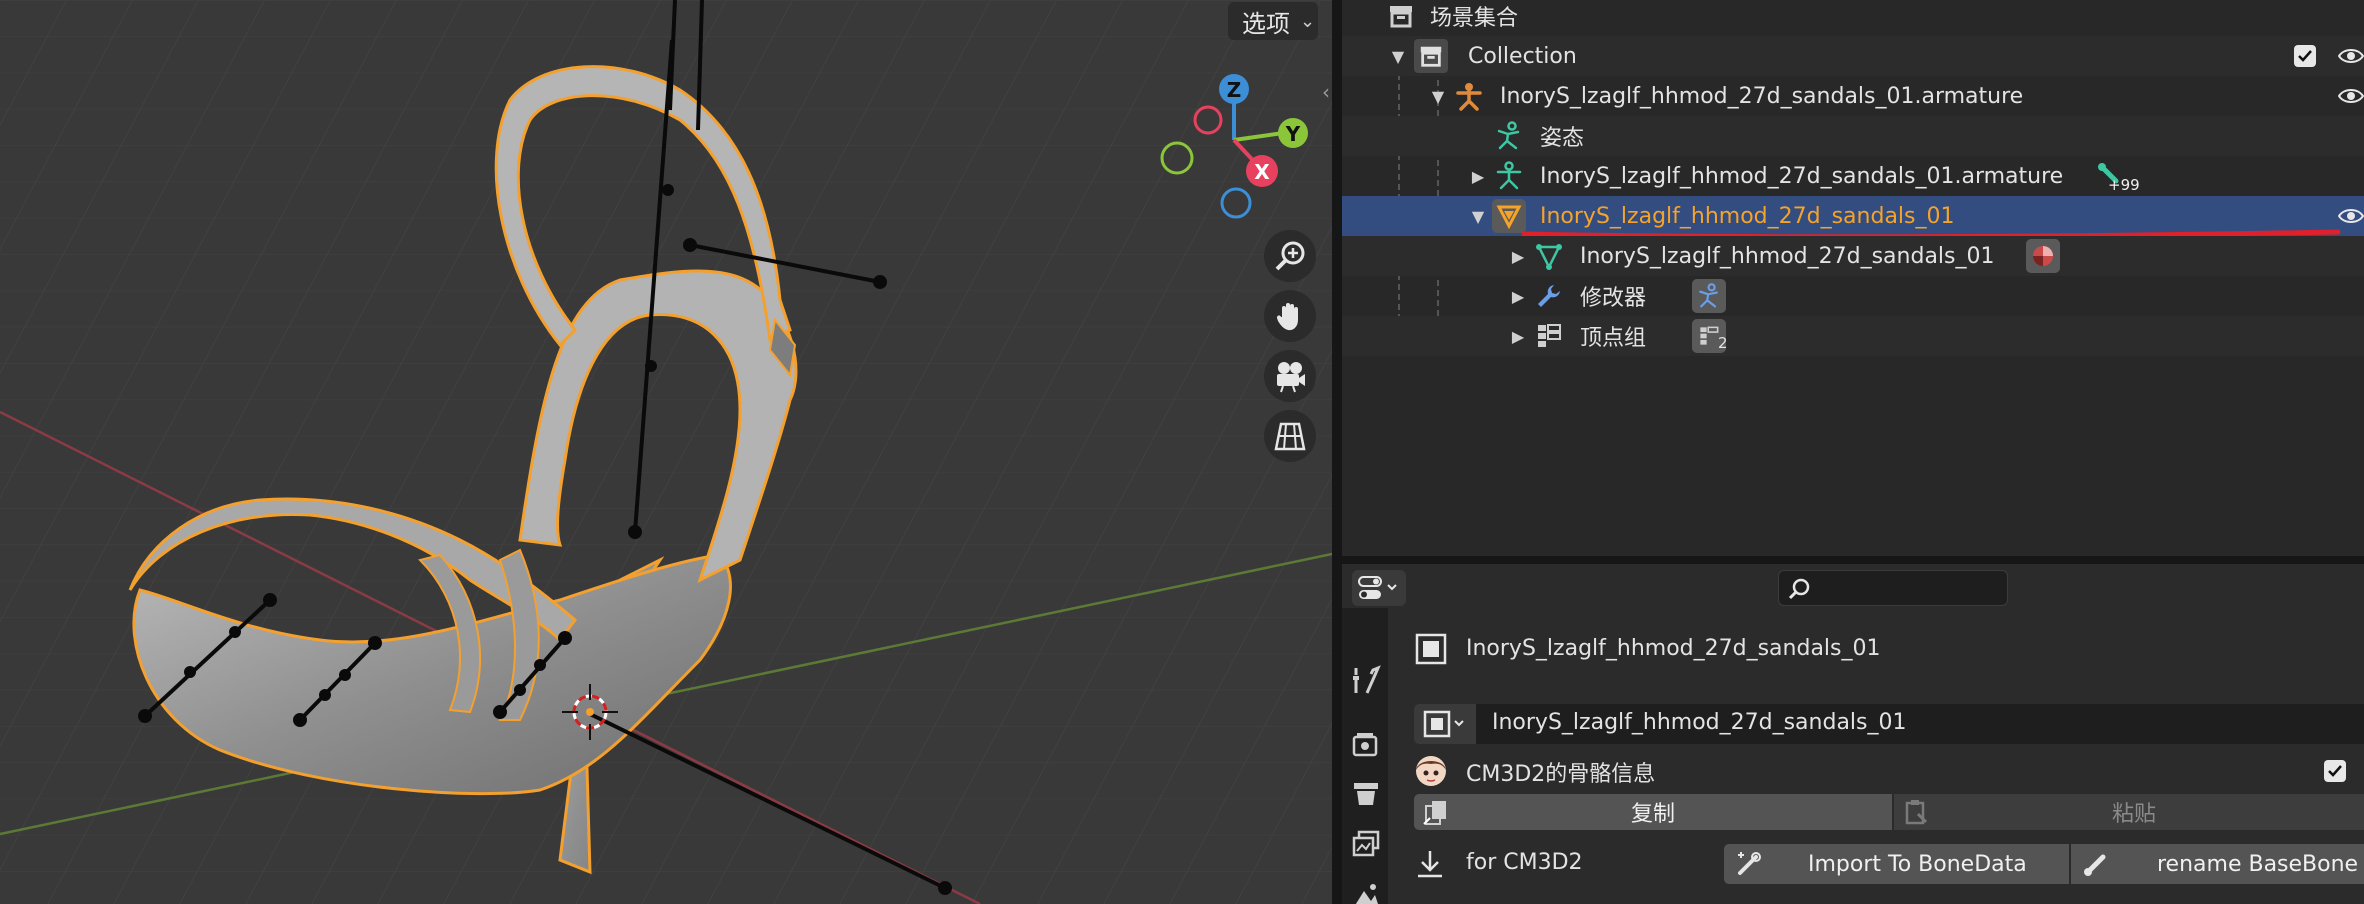 The height and width of the screenshot is (904, 2364). Describe the element at coordinates (1287, 317) in the screenshot. I see `hand-pan-icon` at that location.